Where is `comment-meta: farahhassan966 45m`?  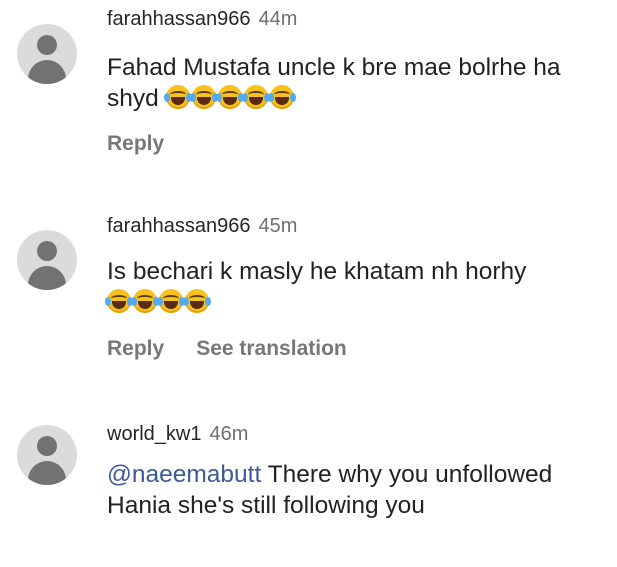
comment-meta: farahhassan966 45m is located at coordinates (202, 226).